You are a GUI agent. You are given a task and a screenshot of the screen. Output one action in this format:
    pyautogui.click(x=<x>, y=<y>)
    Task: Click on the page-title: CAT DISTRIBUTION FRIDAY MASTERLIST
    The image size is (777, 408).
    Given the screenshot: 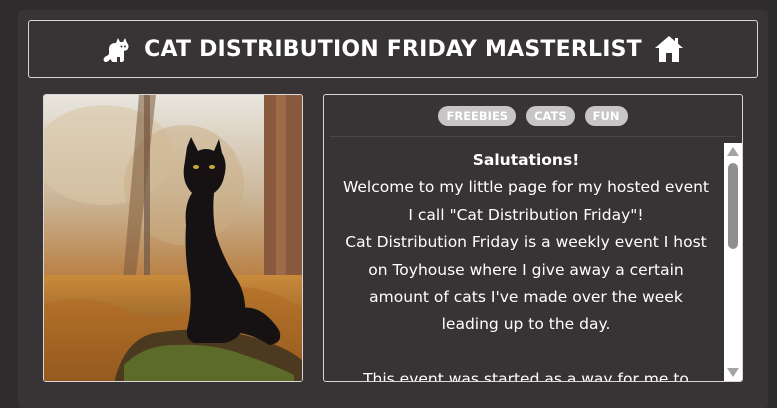 What is the action you would take?
    pyautogui.click(x=393, y=49)
    